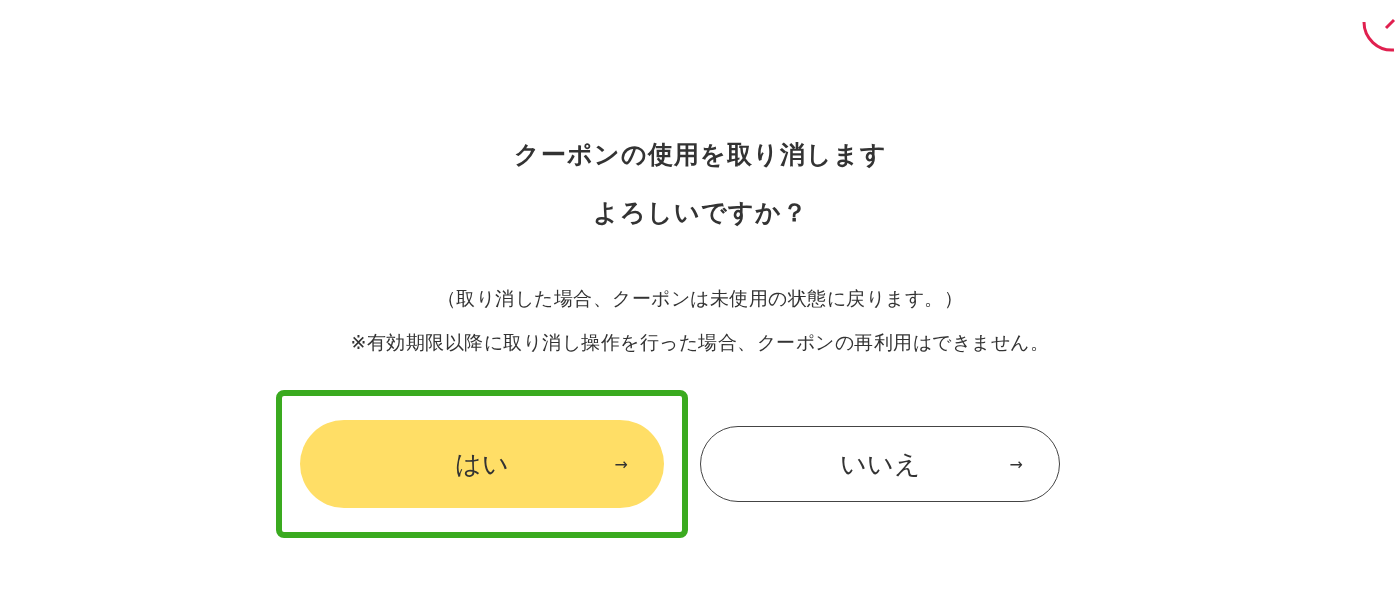 The height and width of the screenshot is (616, 1400). What do you see at coordinates (482, 464) in the screenshot?
I see `yes-button: はい →` at bounding box center [482, 464].